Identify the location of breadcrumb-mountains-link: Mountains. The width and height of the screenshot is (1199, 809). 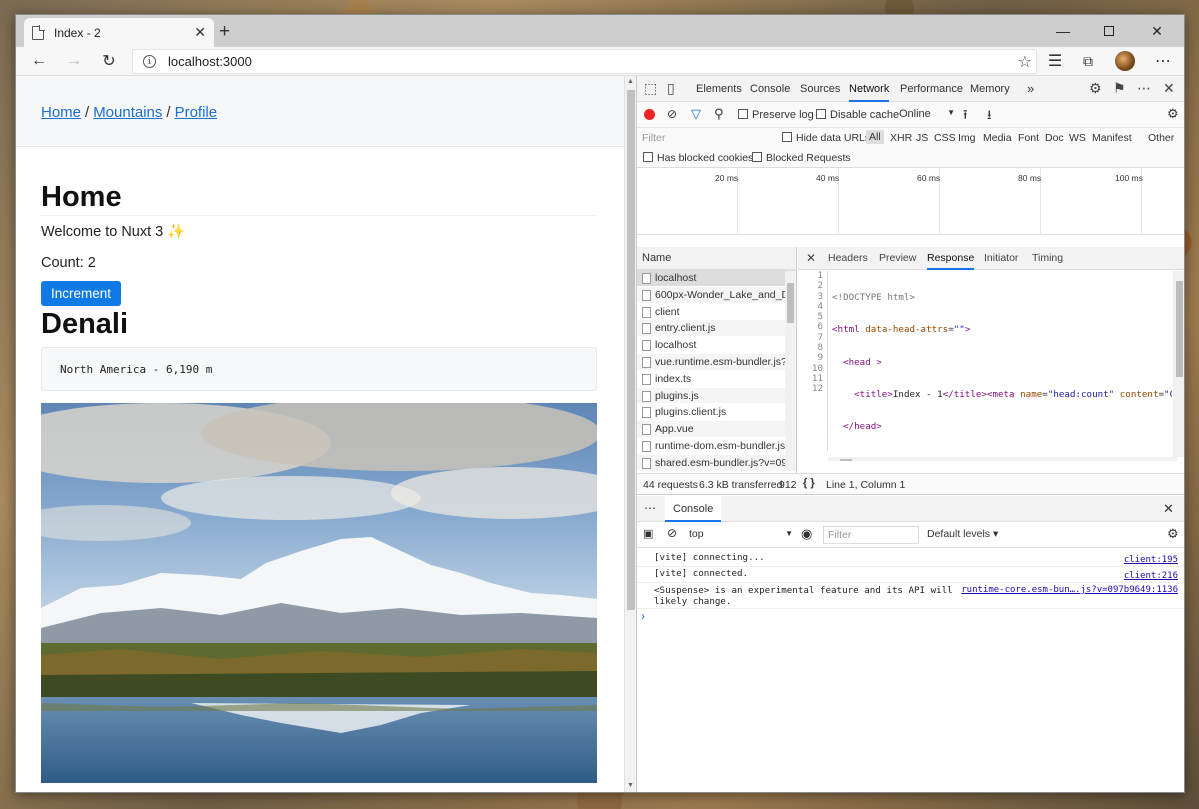
(127, 112).